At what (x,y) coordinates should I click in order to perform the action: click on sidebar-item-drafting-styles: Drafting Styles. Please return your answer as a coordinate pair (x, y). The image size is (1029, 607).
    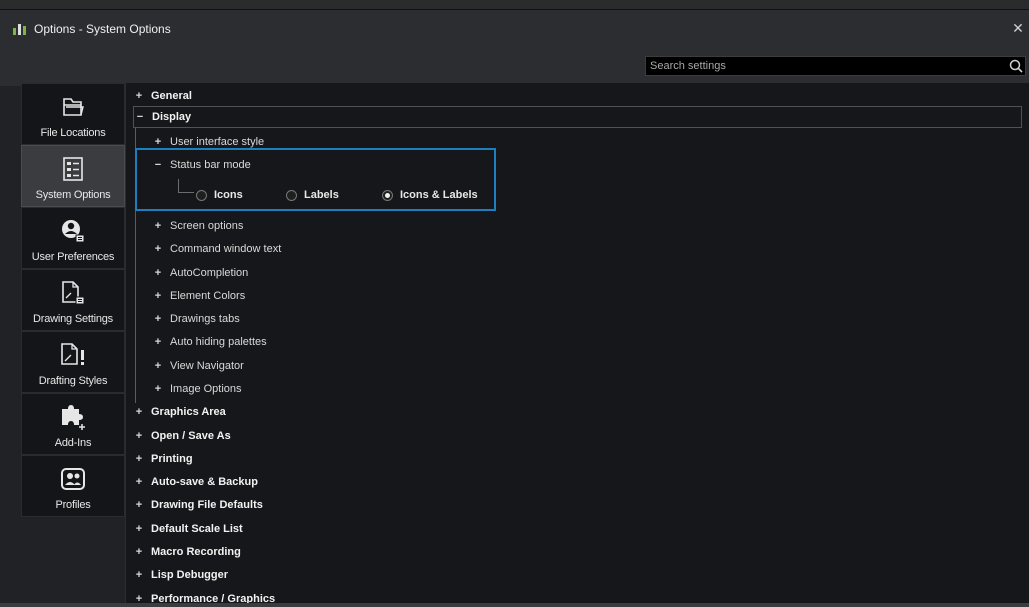
    Looking at the image, I should click on (73, 362).